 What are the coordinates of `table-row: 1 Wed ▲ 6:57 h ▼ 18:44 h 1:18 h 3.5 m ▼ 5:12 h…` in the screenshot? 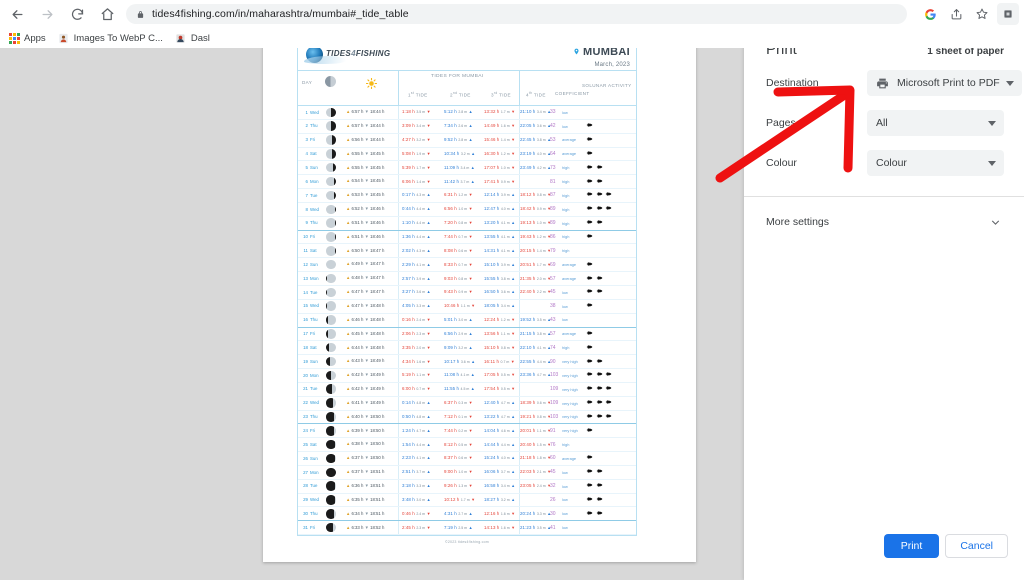 It's located at (467, 113).